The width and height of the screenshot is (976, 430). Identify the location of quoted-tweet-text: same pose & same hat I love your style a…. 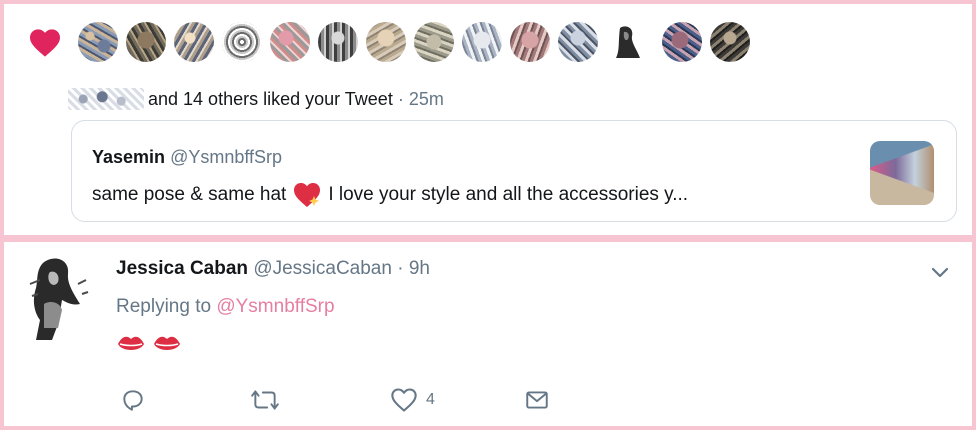
(390, 195).